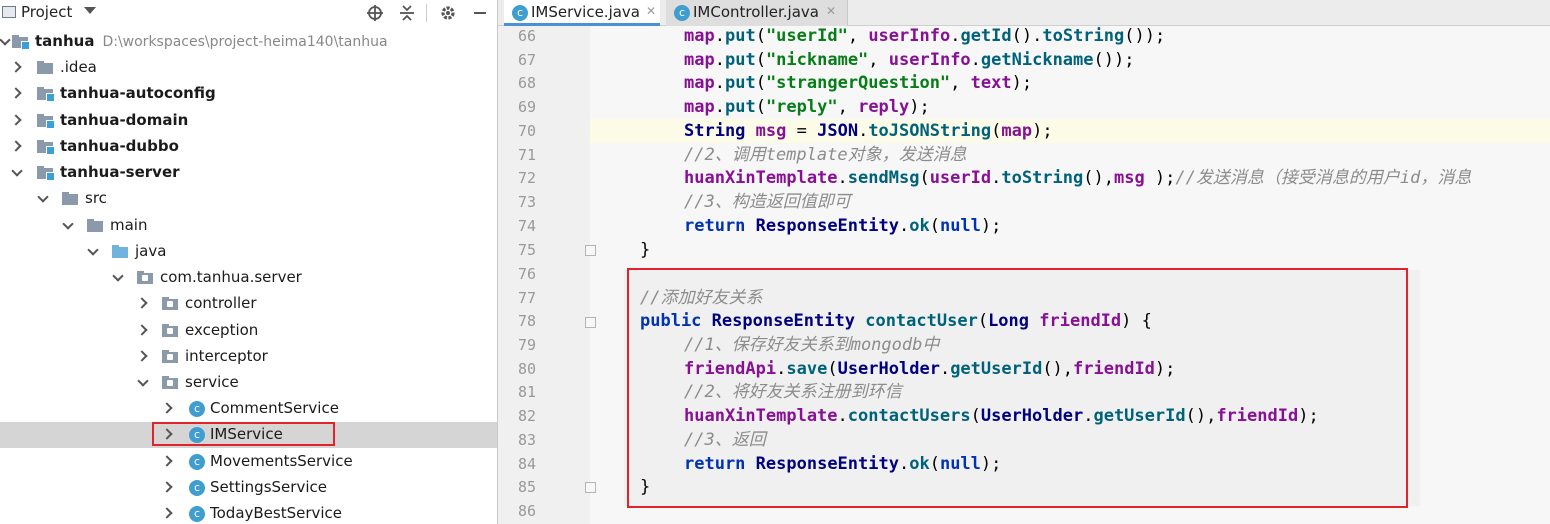 This screenshot has height=524, width=1550. I want to click on tree-item-label: .idea, so click(78, 67).